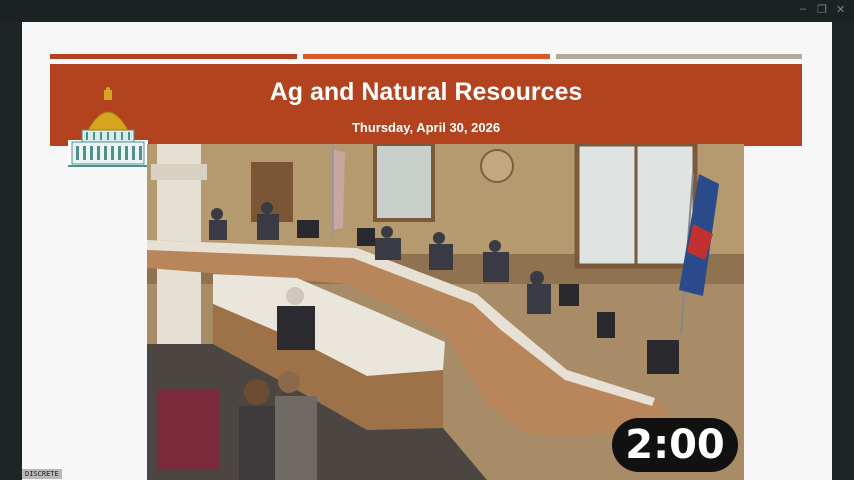 This screenshot has height=480, width=854. What do you see at coordinates (42, 474) in the screenshot?
I see `status-badge: DISCRETE` at bounding box center [42, 474].